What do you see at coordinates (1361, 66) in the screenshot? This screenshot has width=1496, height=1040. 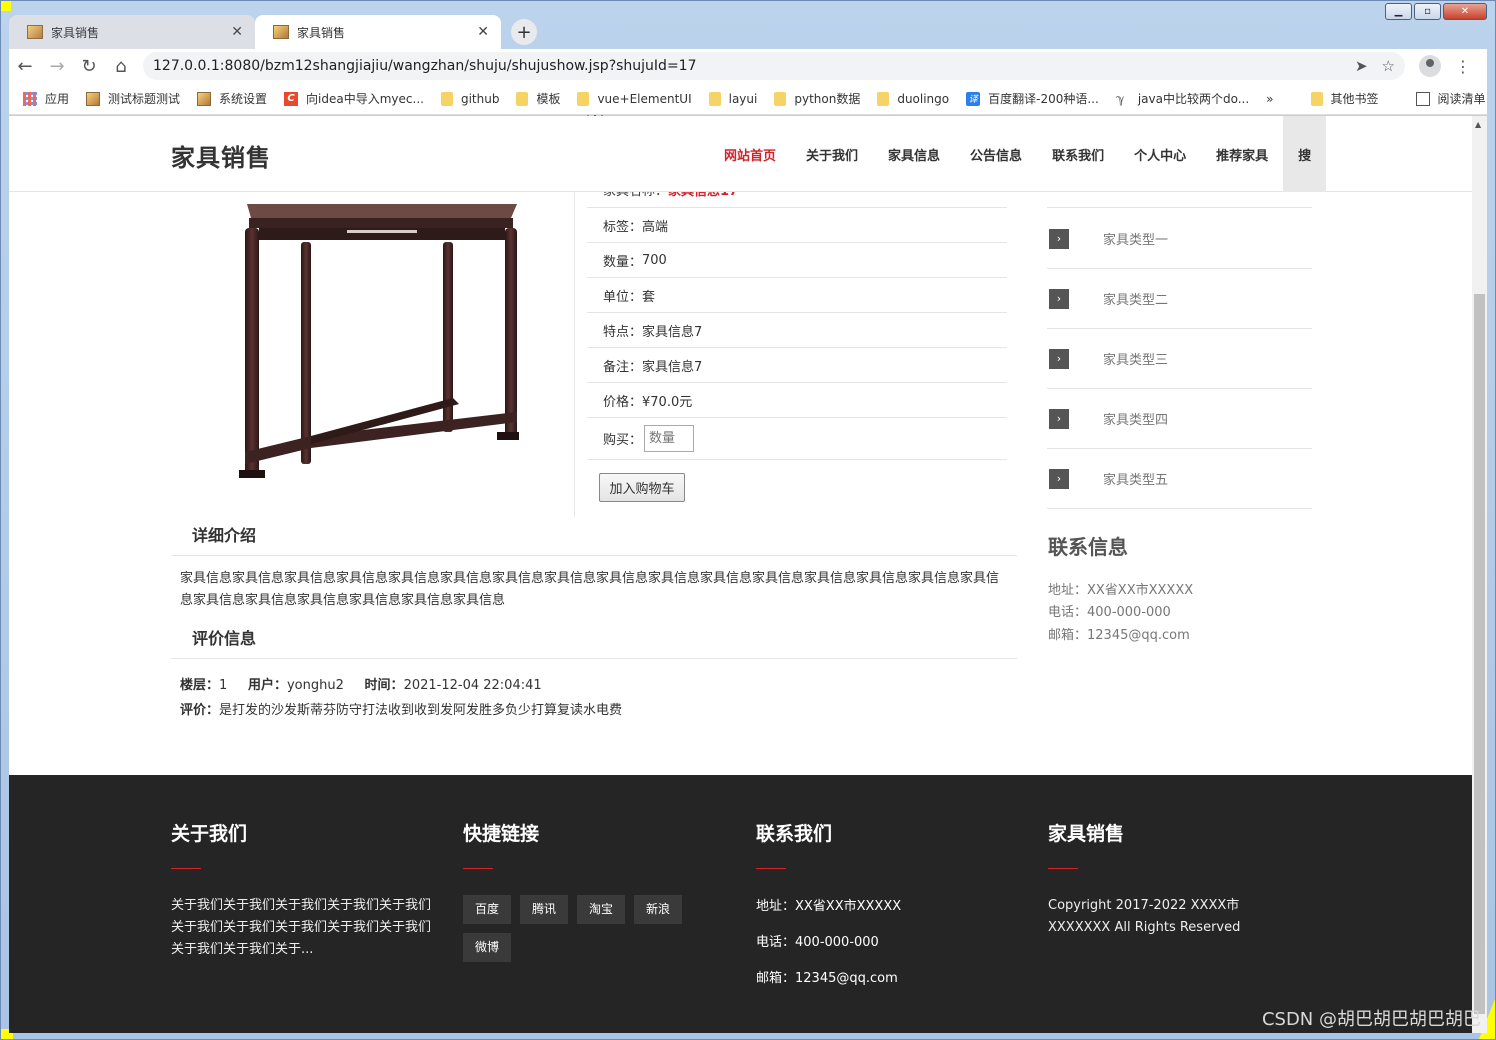 I see `send-icon: ➤` at bounding box center [1361, 66].